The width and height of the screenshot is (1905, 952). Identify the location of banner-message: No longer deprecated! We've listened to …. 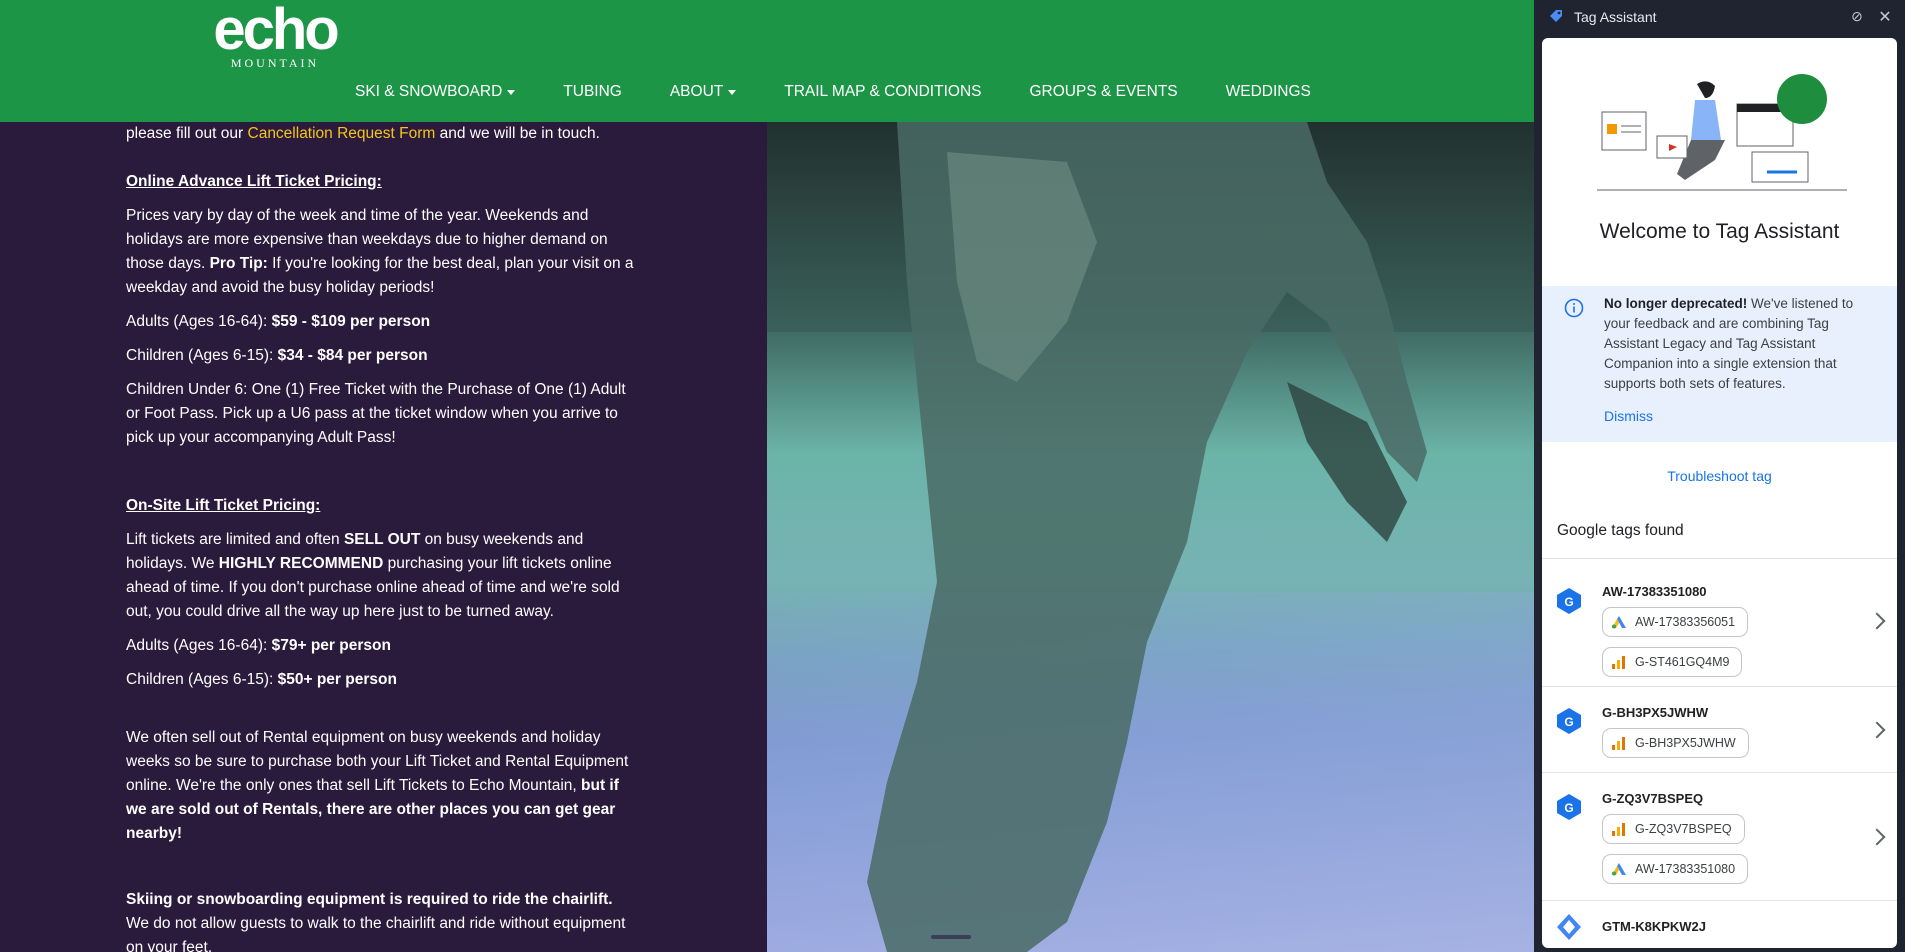
(1741, 344).